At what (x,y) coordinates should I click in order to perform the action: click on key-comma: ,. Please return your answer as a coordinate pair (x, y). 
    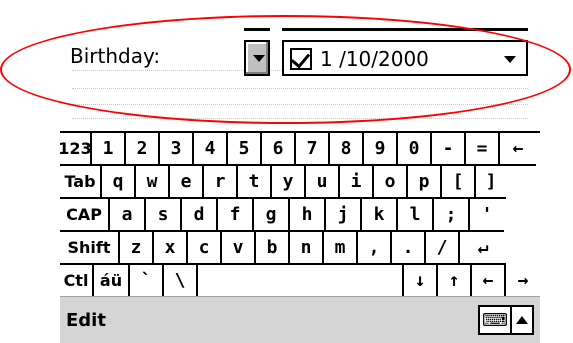
    Looking at the image, I should click on (375, 248).